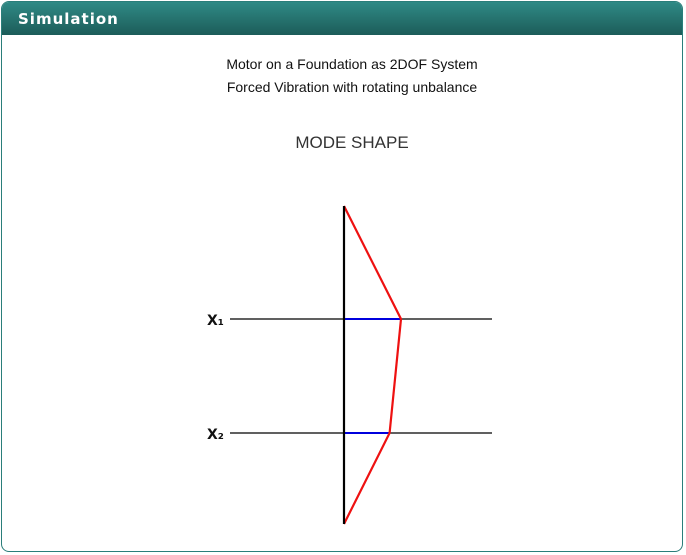  What do you see at coordinates (373, 365) in the screenshot?
I see `mode-shape-curve` at bounding box center [373, 365].